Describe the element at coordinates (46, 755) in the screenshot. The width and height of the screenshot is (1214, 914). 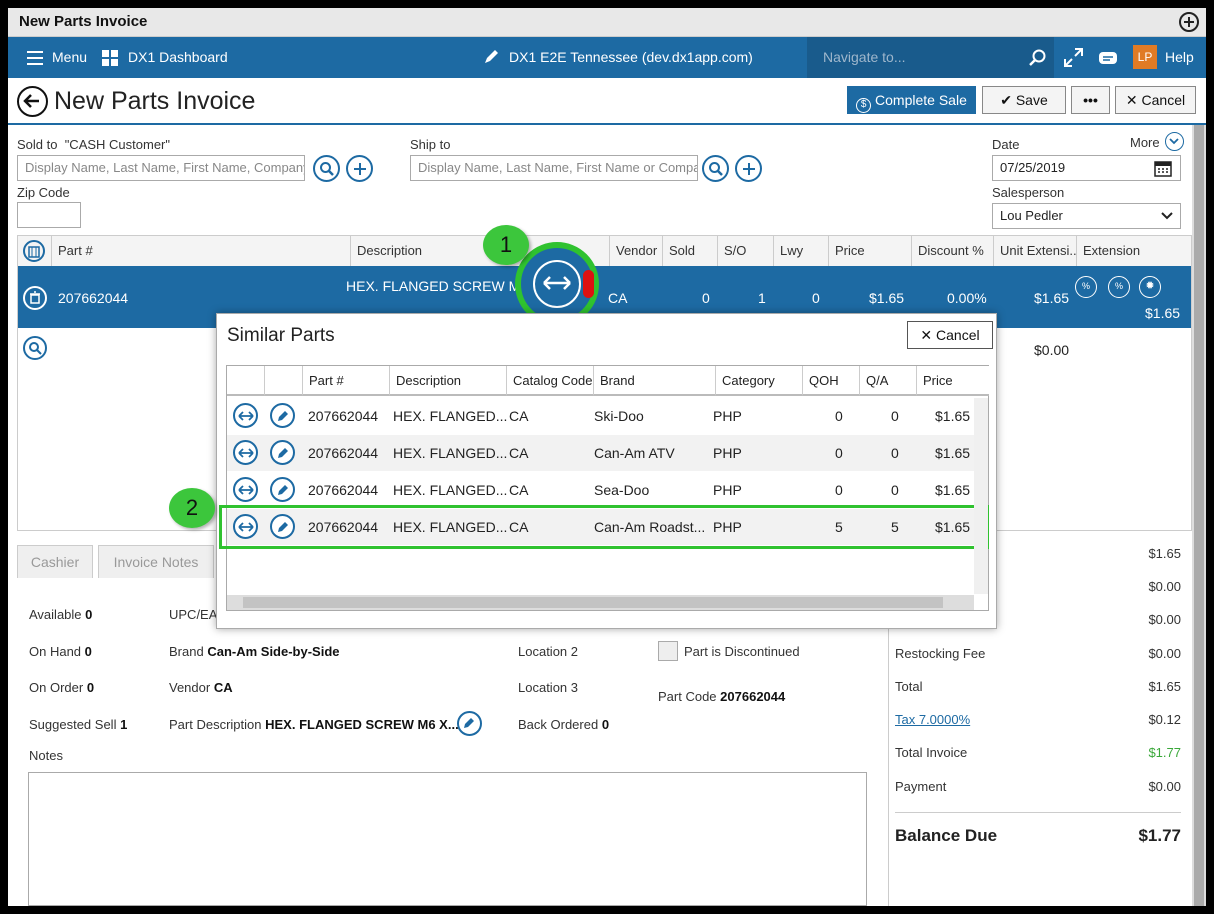
I see `notes-label: Notes` at that location.